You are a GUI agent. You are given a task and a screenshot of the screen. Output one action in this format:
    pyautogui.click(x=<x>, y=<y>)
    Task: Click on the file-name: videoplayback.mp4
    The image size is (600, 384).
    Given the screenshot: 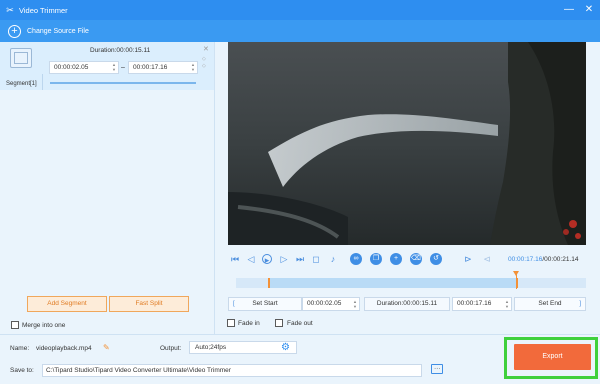 What is the action you would take?
    pyautogui.click(x=64, y=348)
    